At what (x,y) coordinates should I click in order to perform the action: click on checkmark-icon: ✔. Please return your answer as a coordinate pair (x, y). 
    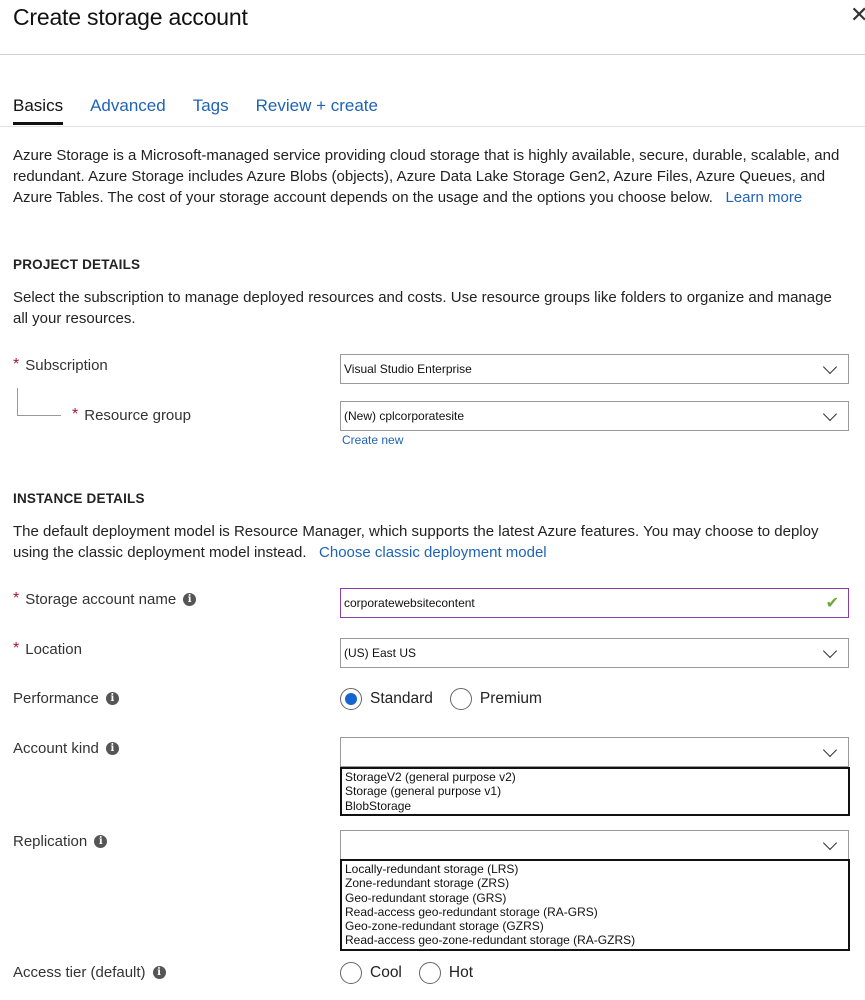
    Looking at the image, I should click on (832, 603).